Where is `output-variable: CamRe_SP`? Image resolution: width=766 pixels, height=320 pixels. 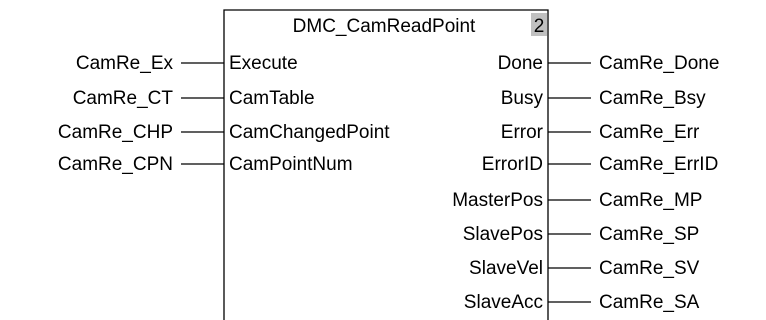 output-variable: CamRe_SP is located at coordinates (649, 234).